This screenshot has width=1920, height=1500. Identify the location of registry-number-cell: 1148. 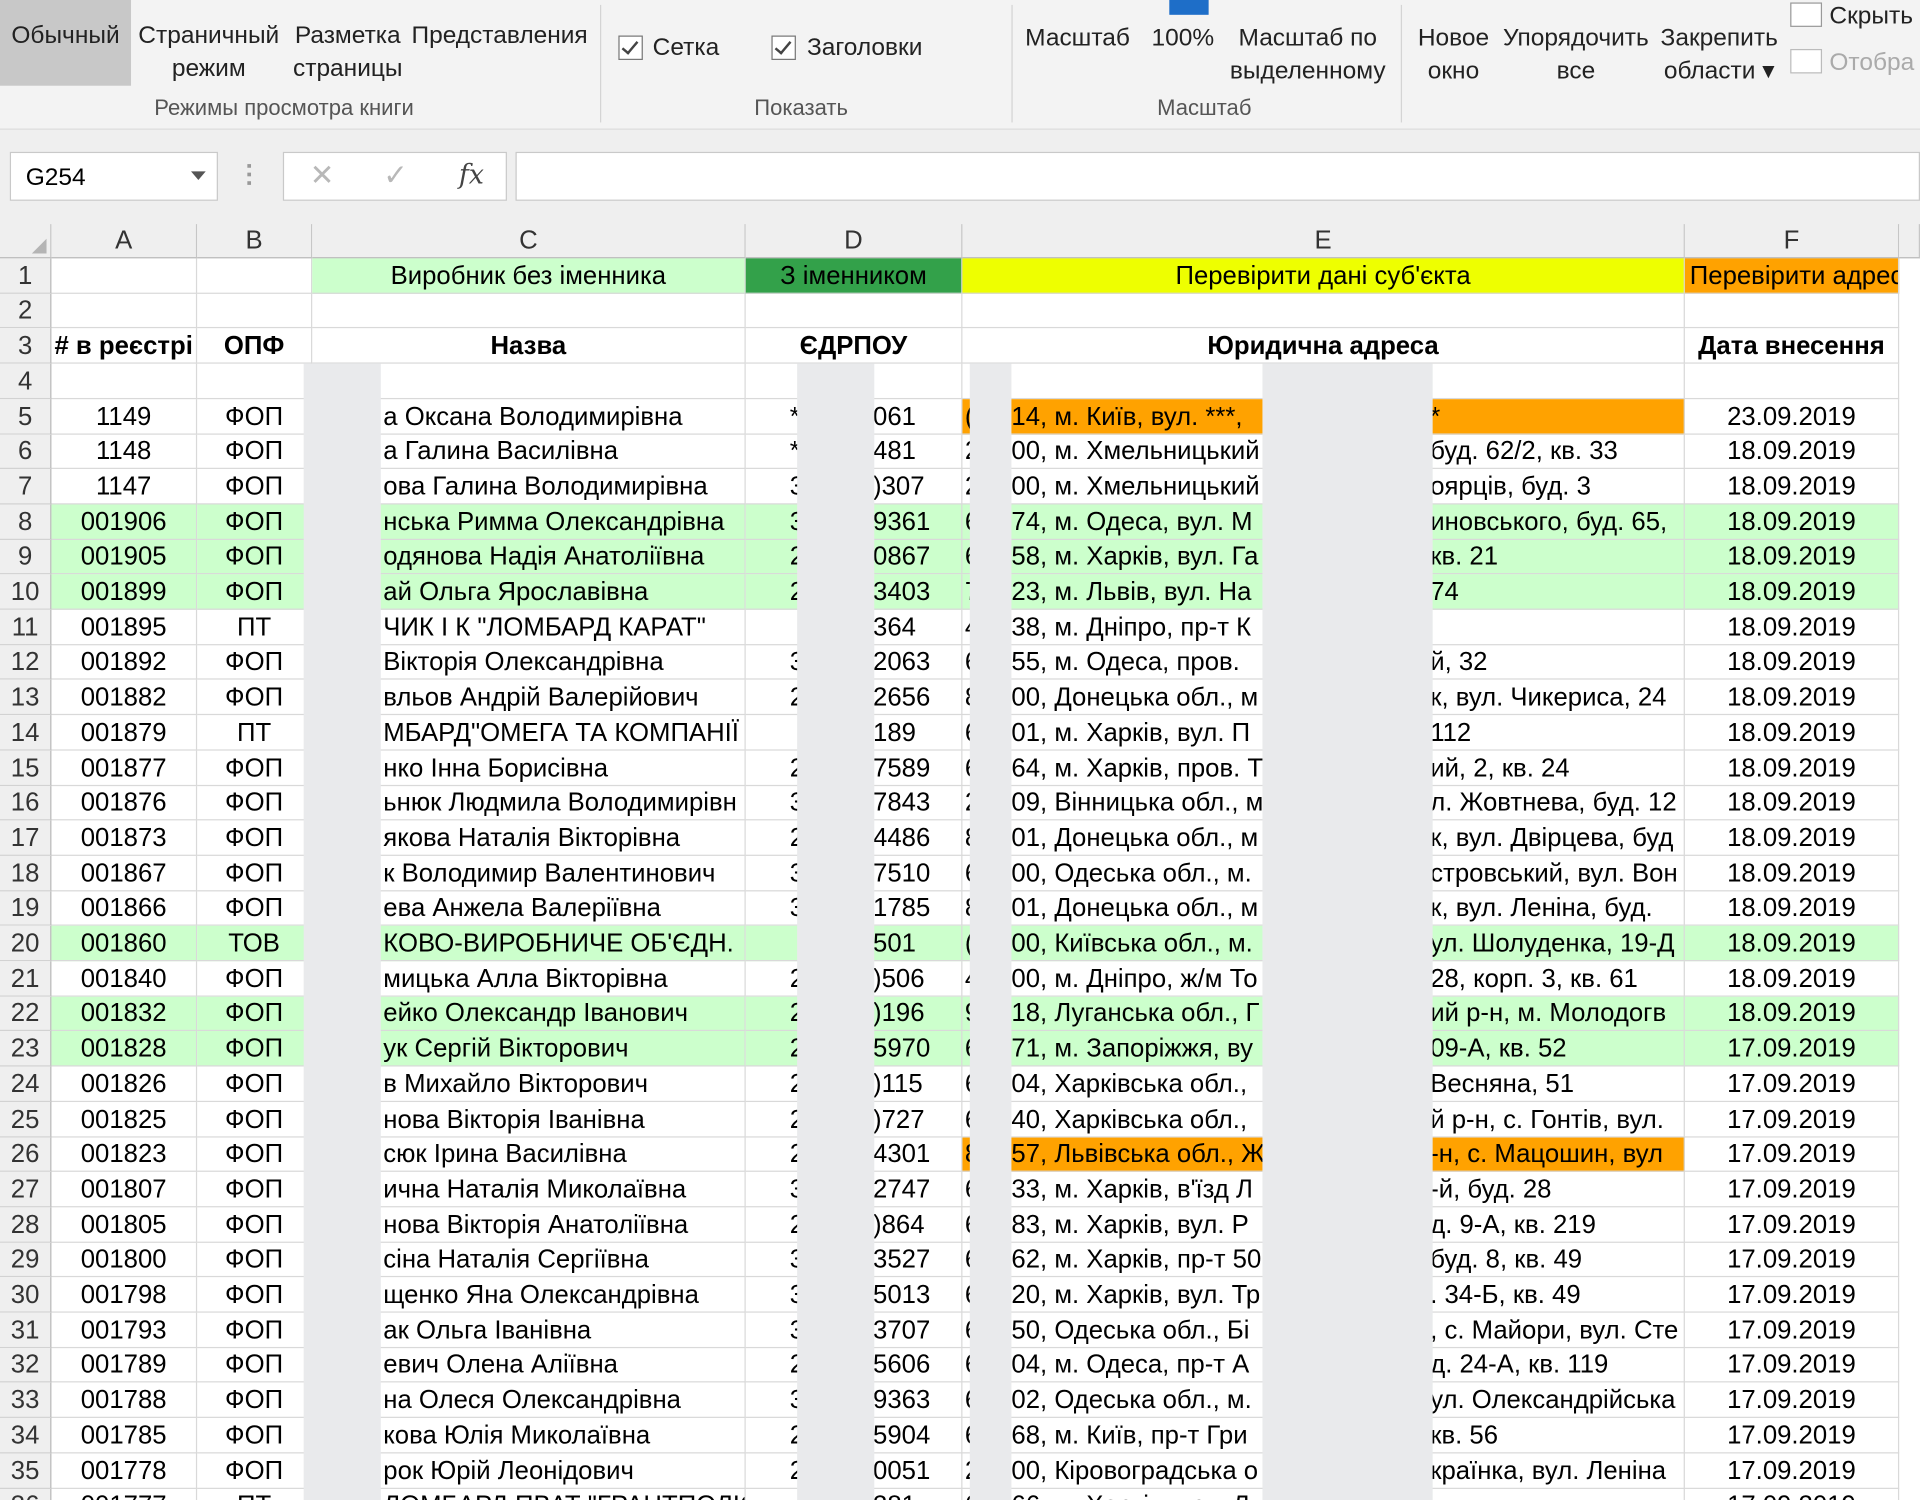
(124, 451).